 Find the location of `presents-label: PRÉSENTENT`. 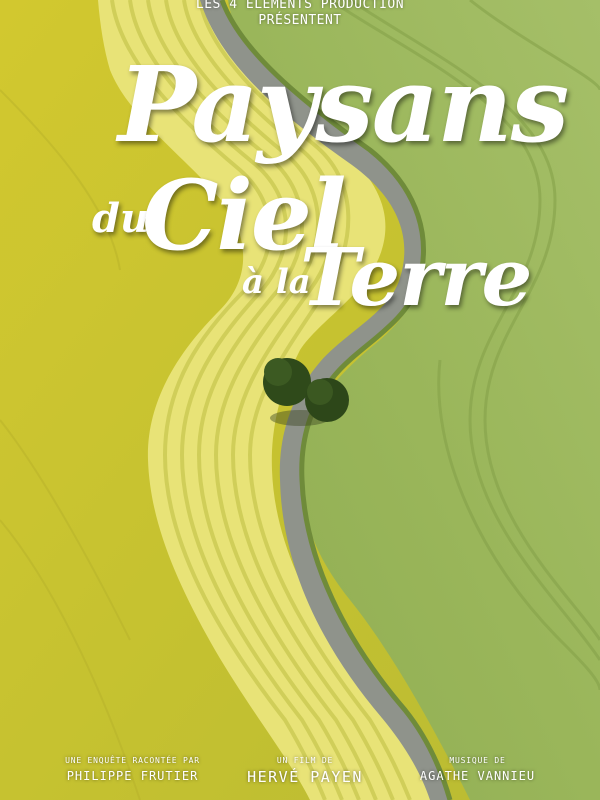

presents-label: PRÉSENTENT is located at coordinates (300, 20).